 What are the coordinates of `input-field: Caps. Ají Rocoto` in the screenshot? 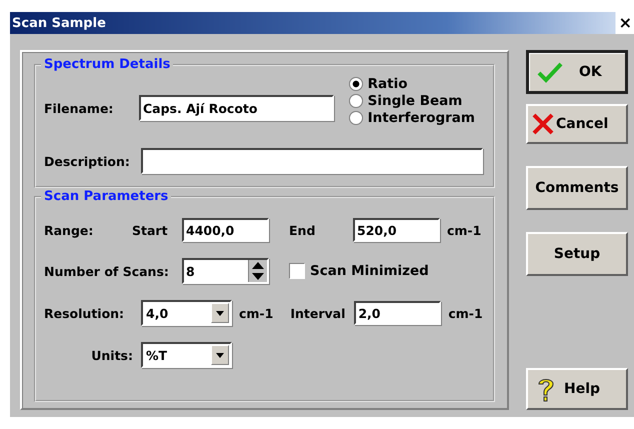 It's located at (236, 108).